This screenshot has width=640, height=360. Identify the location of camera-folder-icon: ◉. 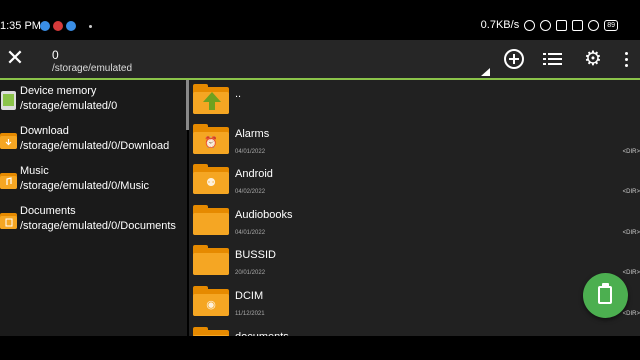
(211, 301).